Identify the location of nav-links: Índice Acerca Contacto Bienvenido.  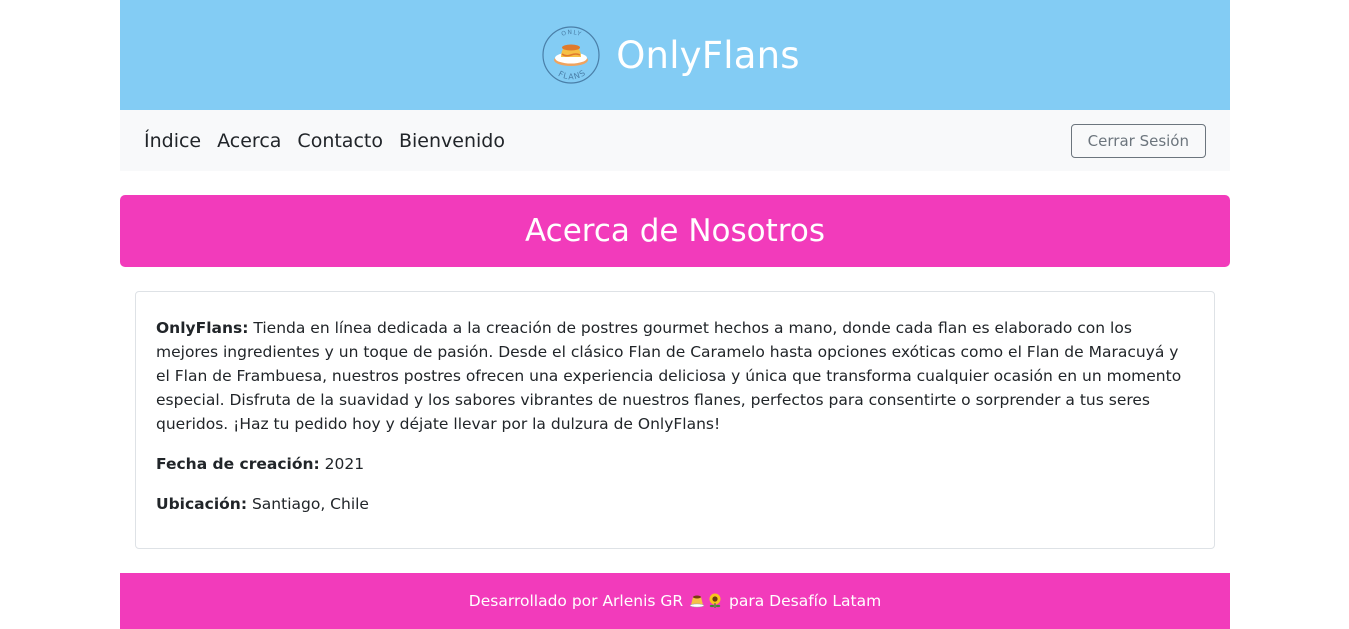
(324, 141).